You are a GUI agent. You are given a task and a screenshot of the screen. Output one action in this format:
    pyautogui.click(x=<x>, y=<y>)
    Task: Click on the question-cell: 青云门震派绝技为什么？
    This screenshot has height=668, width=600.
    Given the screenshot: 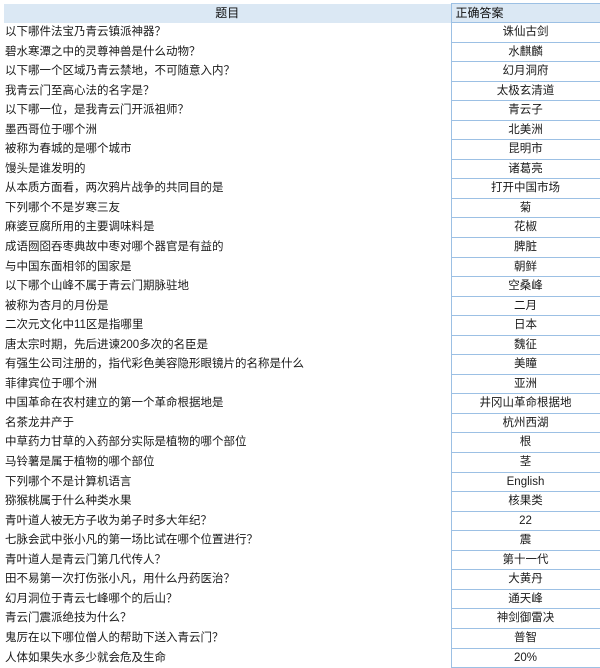 What is the action you would take?
    pyautogui.click(x=68, y=618)
    